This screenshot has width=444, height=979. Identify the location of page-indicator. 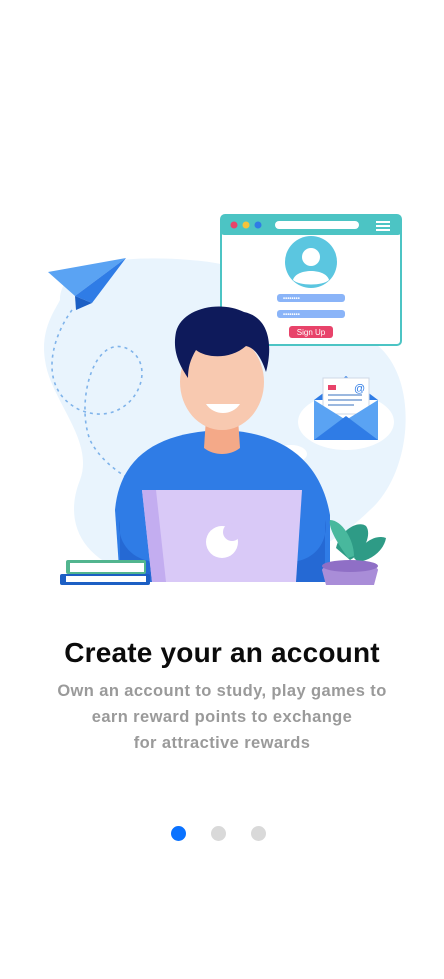
(222, 834).